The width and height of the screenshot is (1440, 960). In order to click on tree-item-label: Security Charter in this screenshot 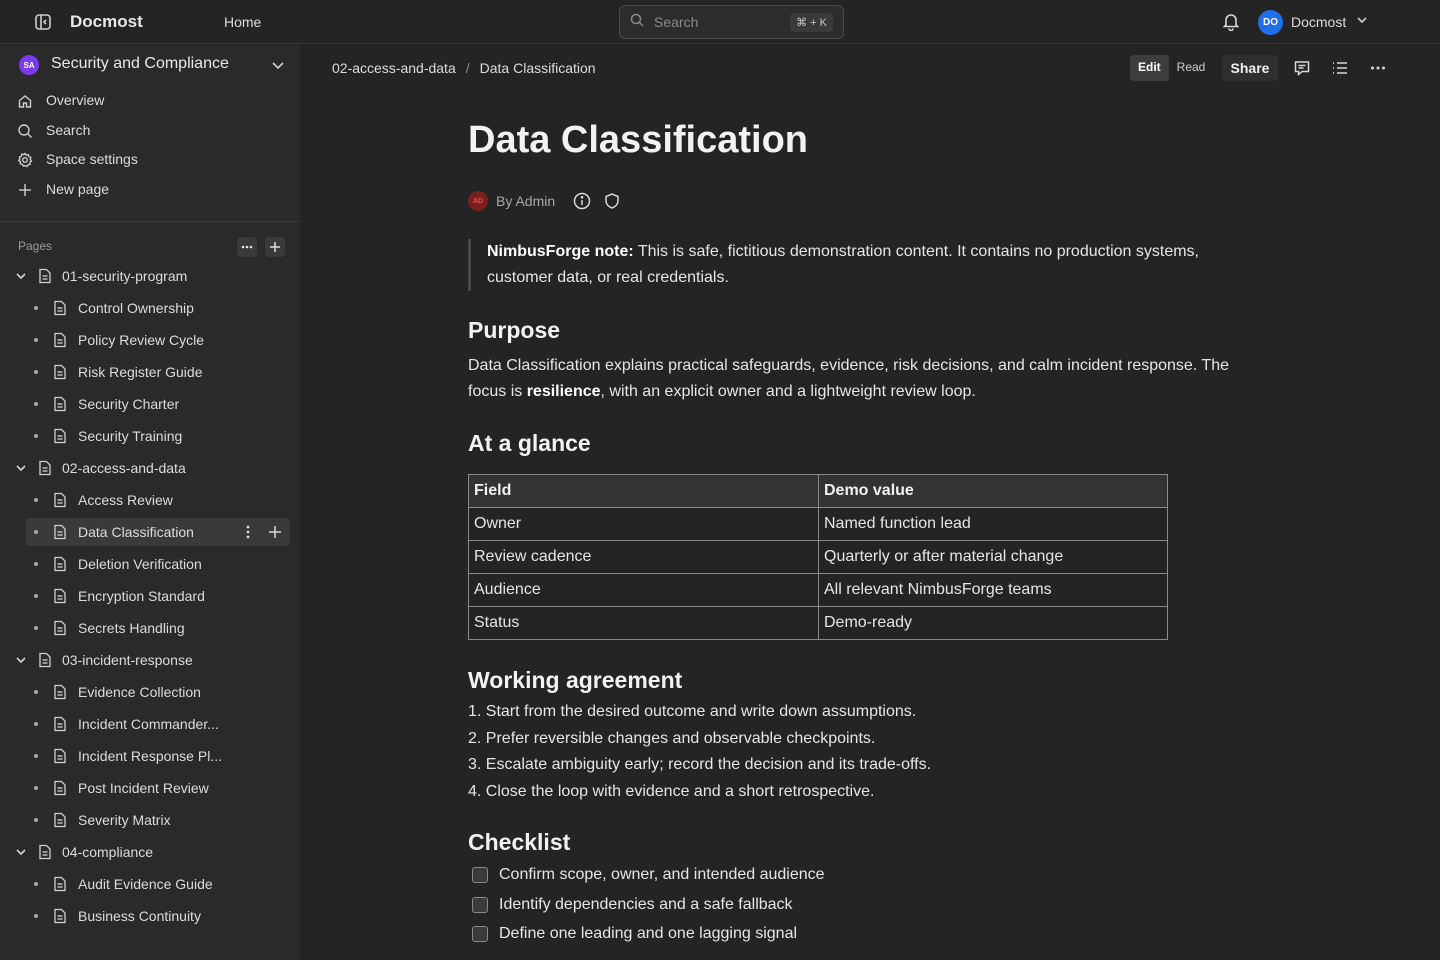, I will do `click(129, 404)`.